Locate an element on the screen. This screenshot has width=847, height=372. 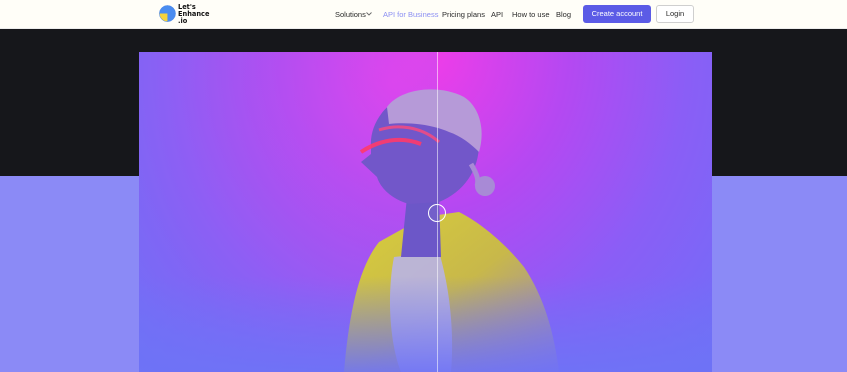
login-button: Login is located at coordinates (675, 14).